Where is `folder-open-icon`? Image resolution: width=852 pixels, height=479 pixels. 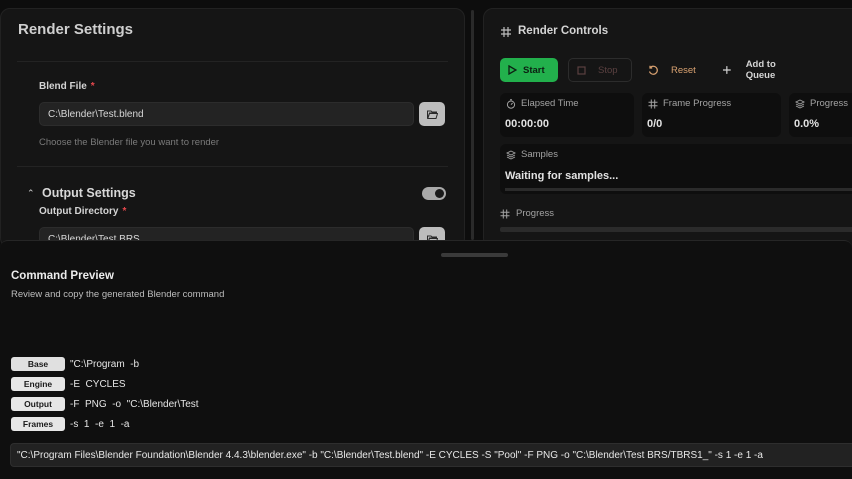 folder-open-icon is located at coordinates (432, 114).